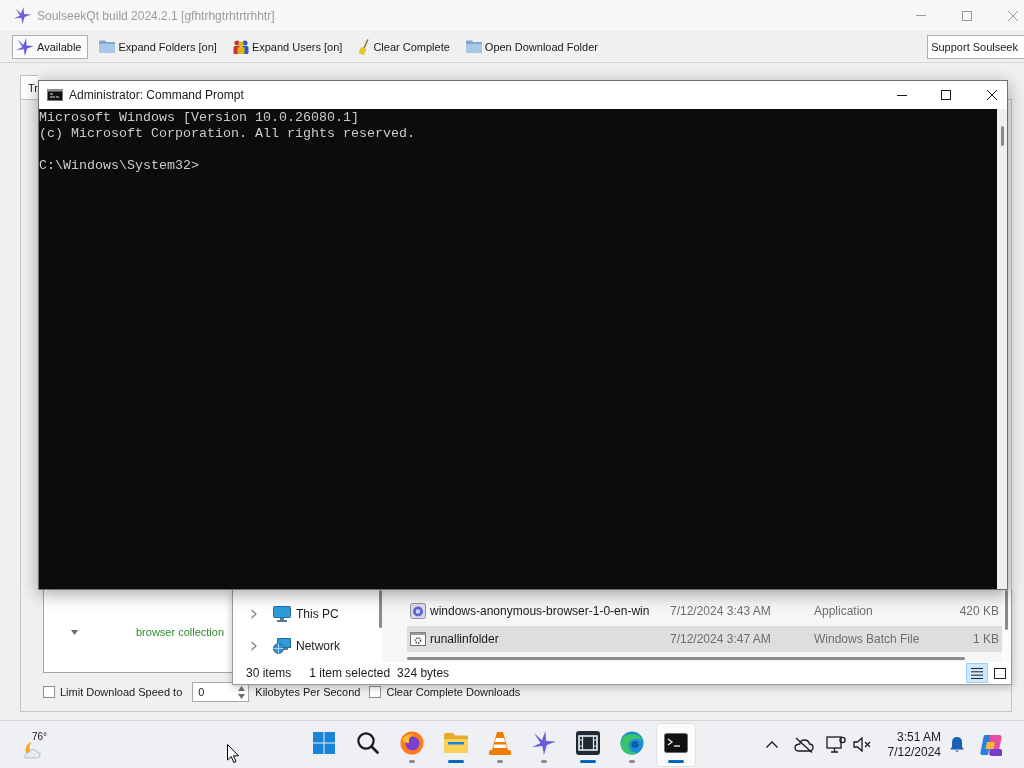  What do you see at coordinates (1000, 673) in the screenshot?
I see `square-view-icon` at bounding box center [1000, 673].